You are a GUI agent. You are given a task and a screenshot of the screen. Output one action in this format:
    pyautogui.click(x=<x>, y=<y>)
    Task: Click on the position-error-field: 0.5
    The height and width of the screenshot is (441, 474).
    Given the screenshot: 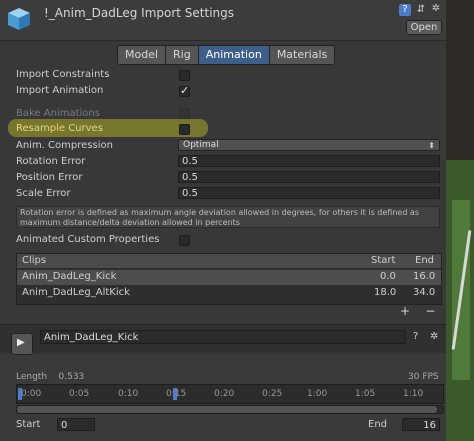 What is the action you would take?
    pyautogui.click(x=309, y=177)
    